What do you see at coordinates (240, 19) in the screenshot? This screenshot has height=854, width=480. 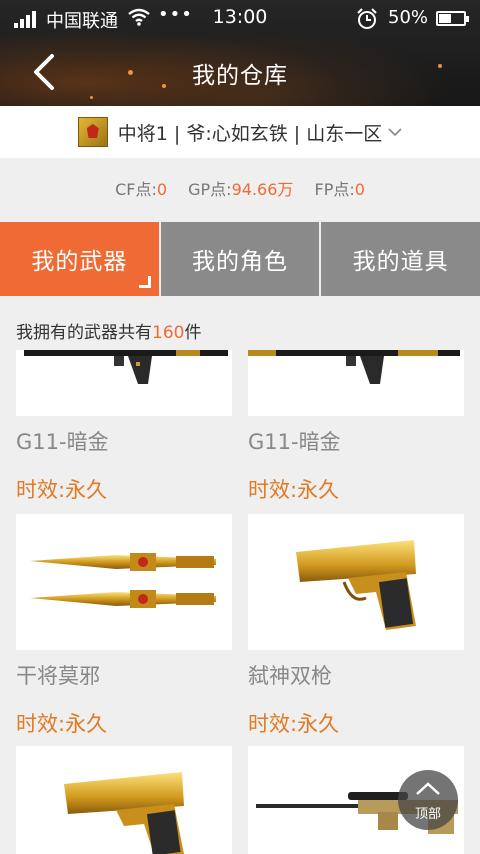 I see `status-bar: 中国联通 ••• 13:00 50%` at bounding box center [240, 19].